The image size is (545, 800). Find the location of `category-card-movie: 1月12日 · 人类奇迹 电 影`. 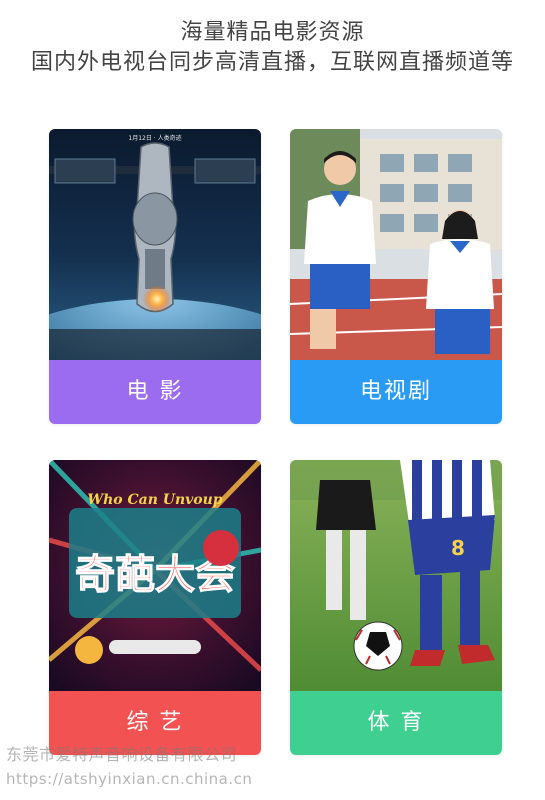

category-card-movie: 1月12日 · 人类奇迹 电 影 is located at coordinates (155, 276).